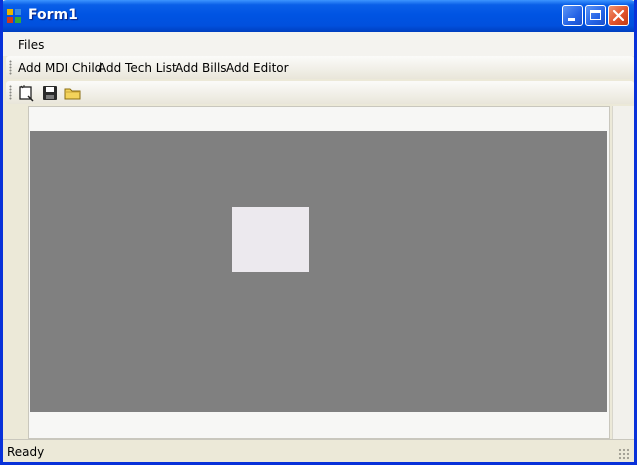 The height and width of the screenshot is (465, 637). What do you see at coordinates (571, 19) in the screenshot?
I see `minimize-icon` at bounding box center [571, 19].